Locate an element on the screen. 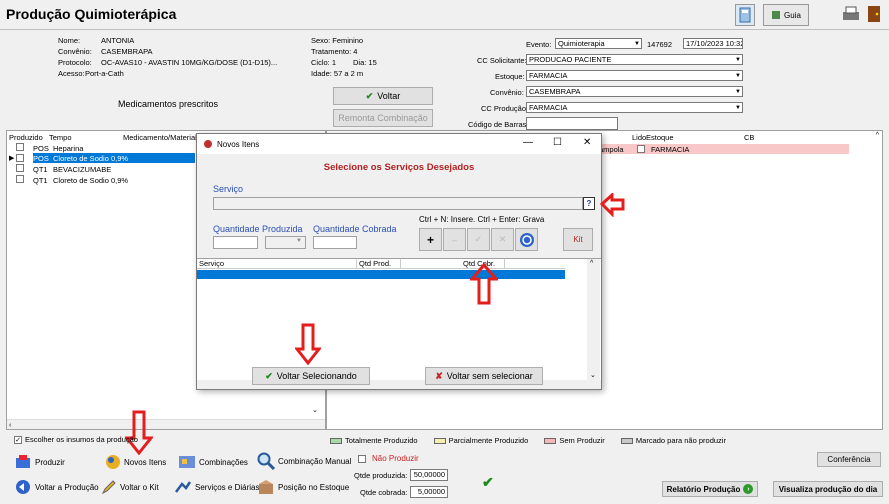 The height and width of the screenshot is (504, 889). grid-vertical-scrollbar: ^ ⌄ is located at coordinates (593, 319).